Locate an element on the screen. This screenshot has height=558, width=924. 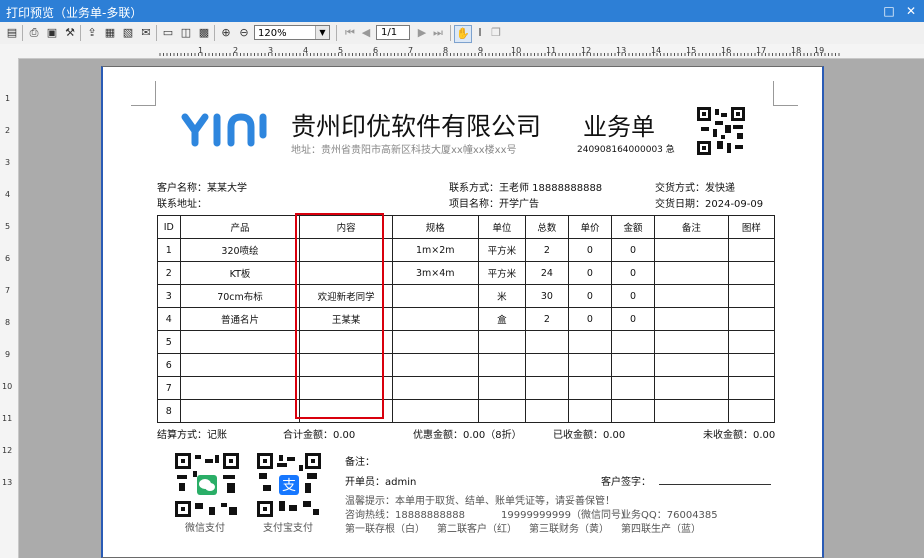
table-cell: 1 is located at coordinates (169, 250).